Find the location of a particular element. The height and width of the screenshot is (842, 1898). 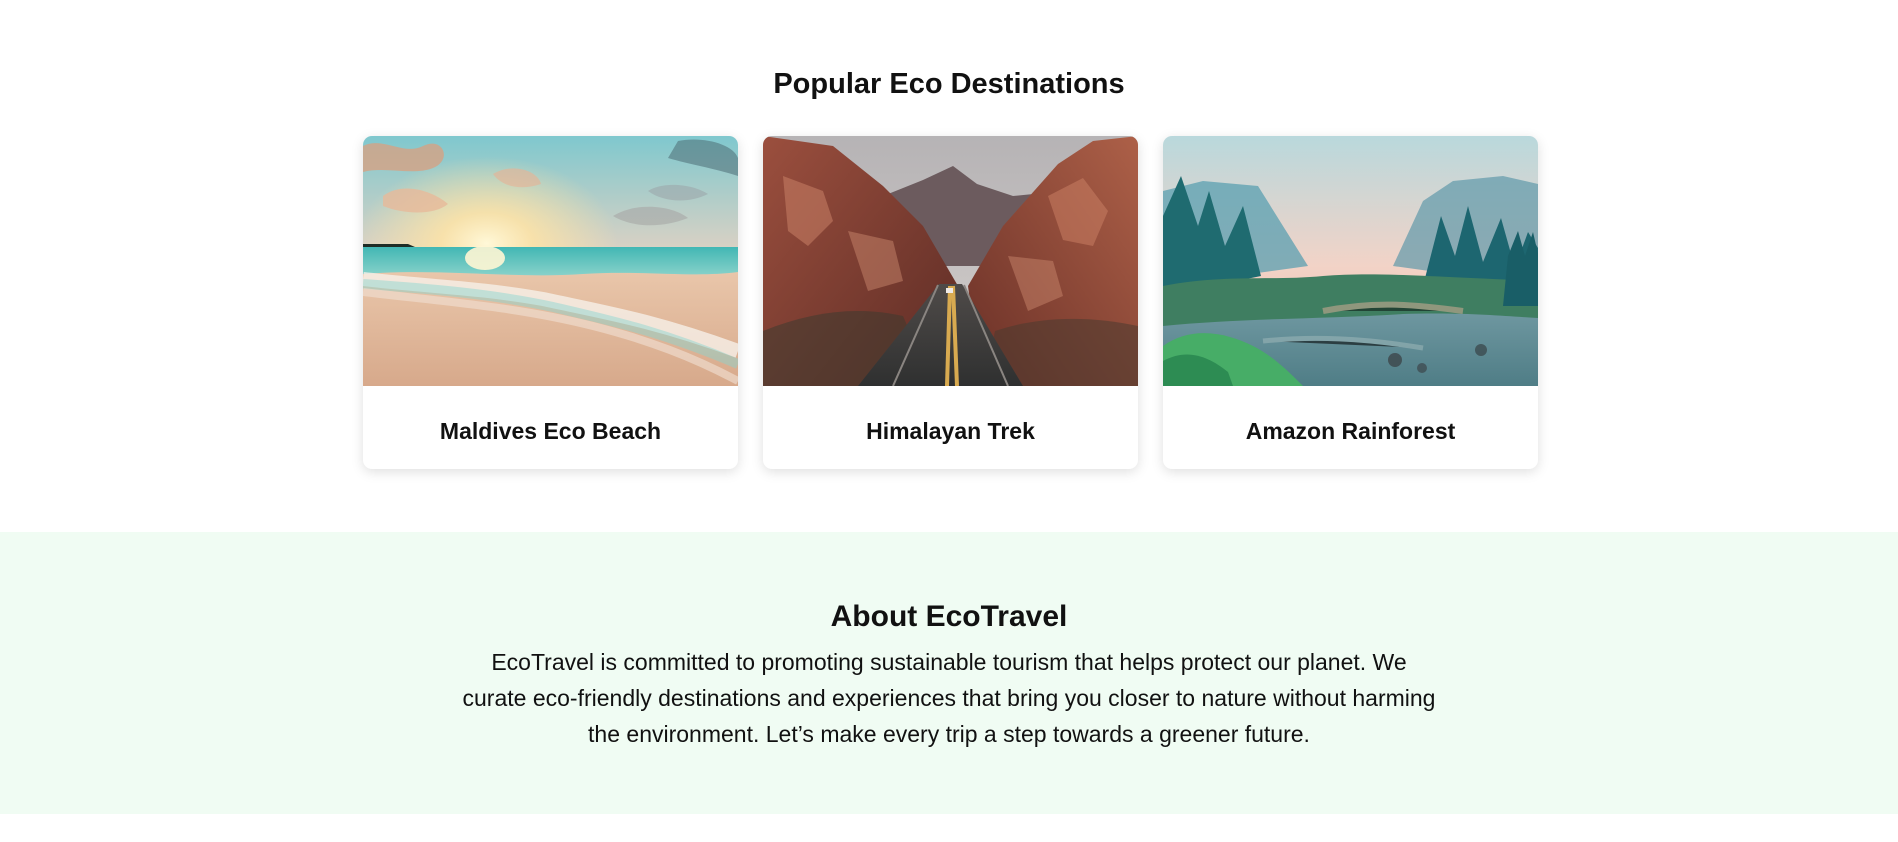

forest-river-image is located at coordinates (1350, 261).